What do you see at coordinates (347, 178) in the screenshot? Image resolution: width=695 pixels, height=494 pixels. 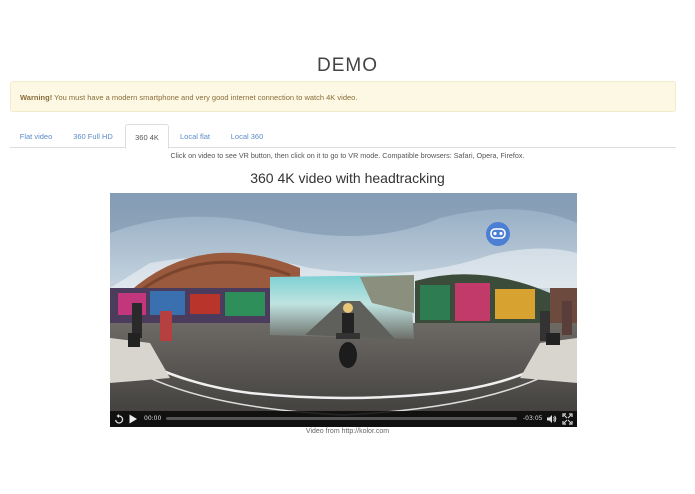 I see `video-heading: 360 4K video with headtracking` at bounding box center [347, 178].